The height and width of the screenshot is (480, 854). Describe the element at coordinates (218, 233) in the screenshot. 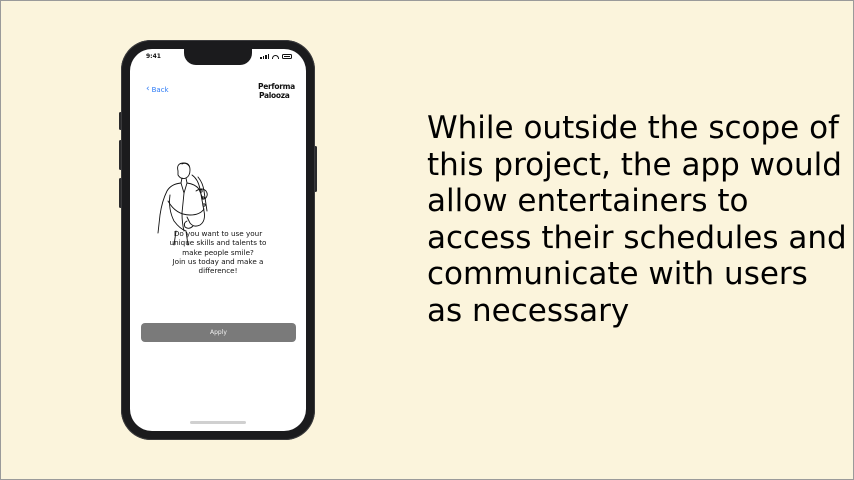

I see `prompt-line: Do you want to use your` at that location.